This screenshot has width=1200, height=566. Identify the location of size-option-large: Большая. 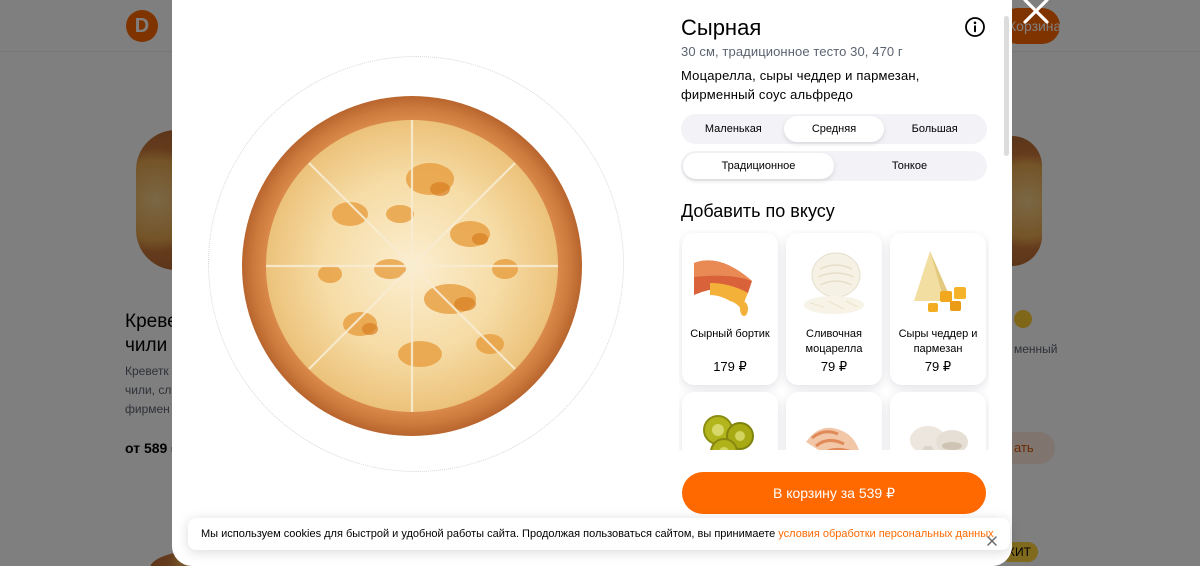
(934, 129).